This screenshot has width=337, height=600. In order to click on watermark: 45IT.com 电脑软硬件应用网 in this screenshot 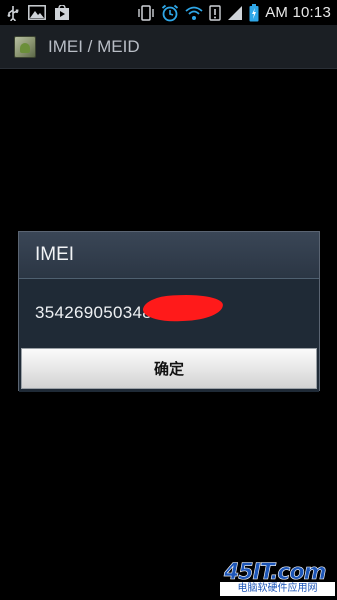, I will do `click(277, 578)`.